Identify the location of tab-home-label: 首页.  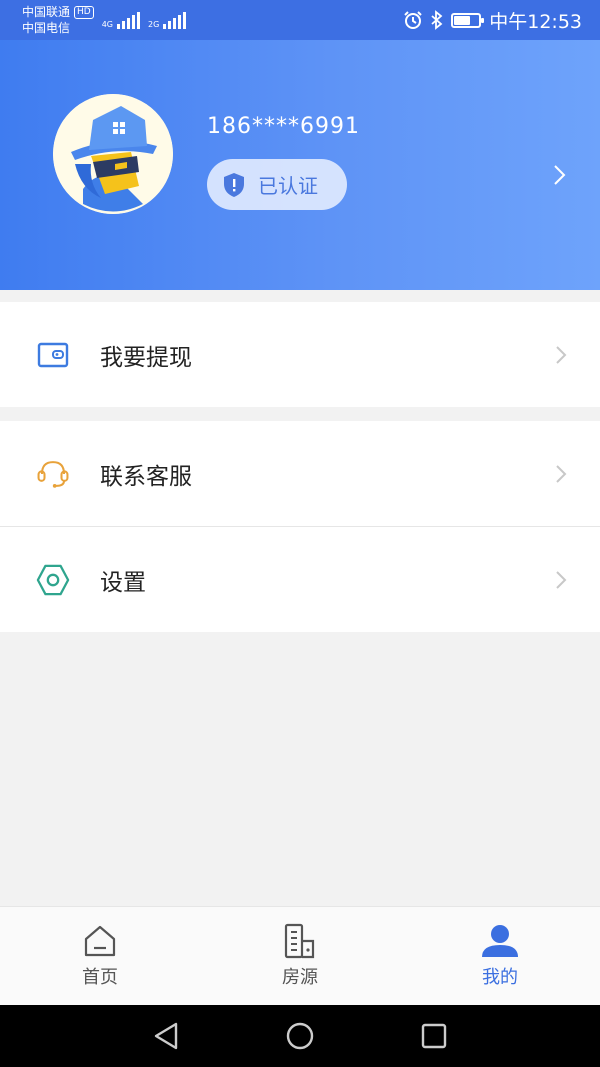
(100, 977).